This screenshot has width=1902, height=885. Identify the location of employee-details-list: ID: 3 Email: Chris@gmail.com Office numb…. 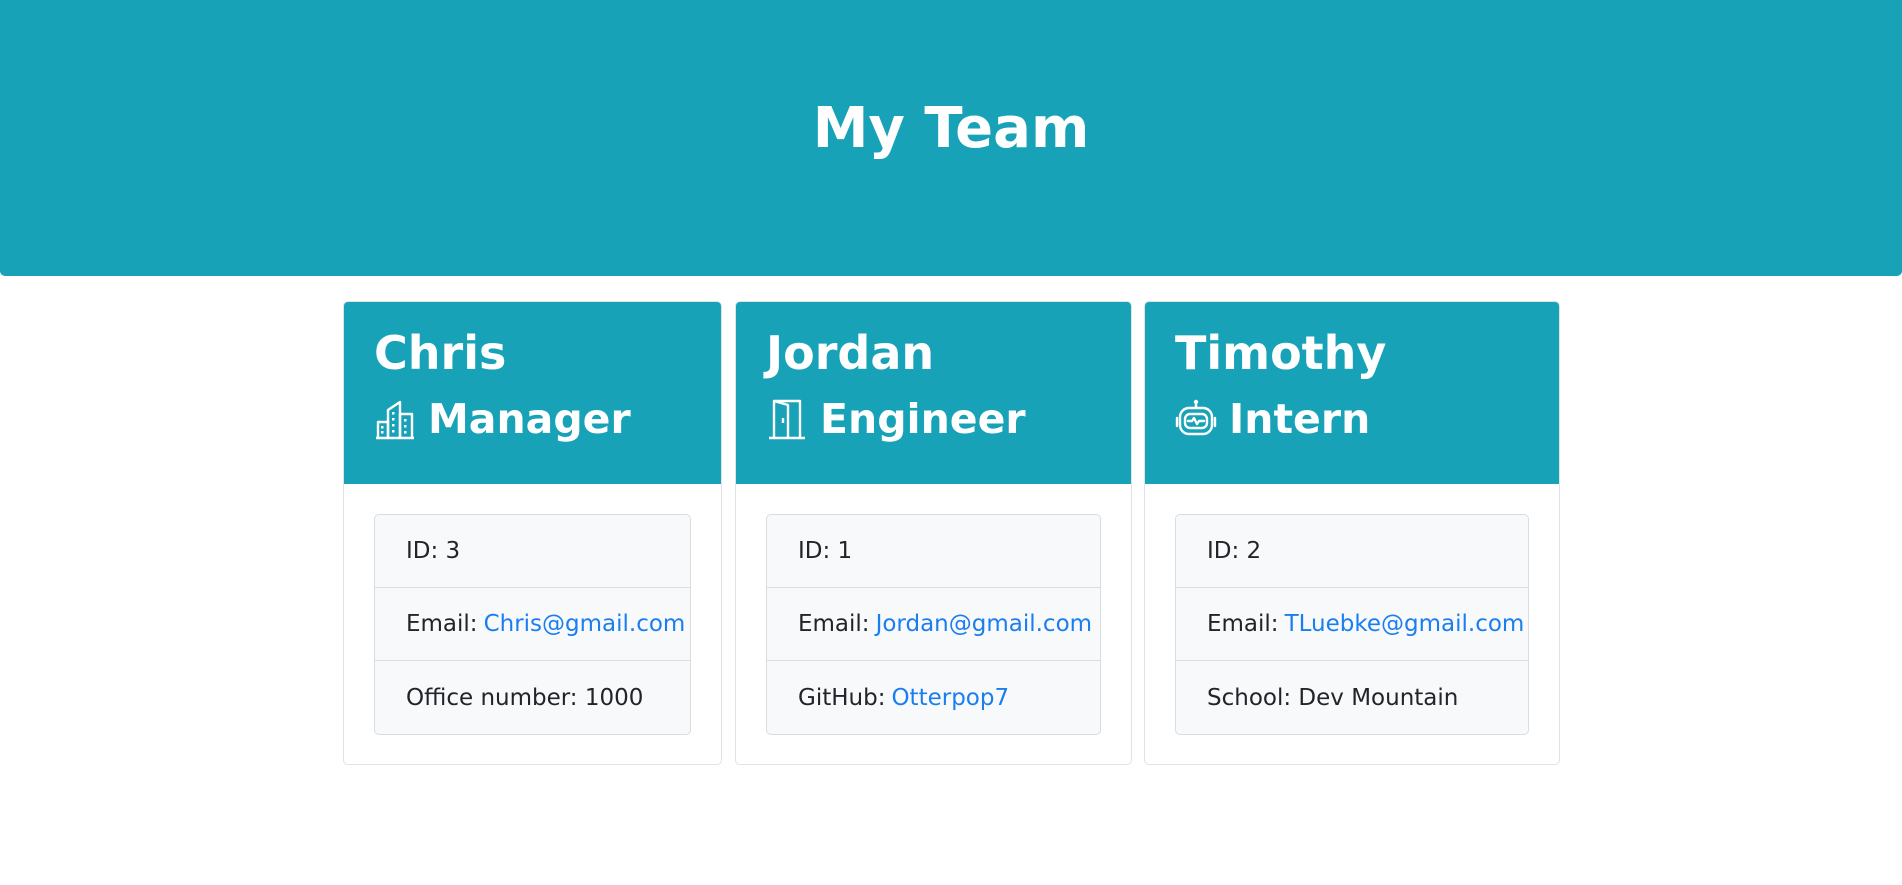
(532, 624).